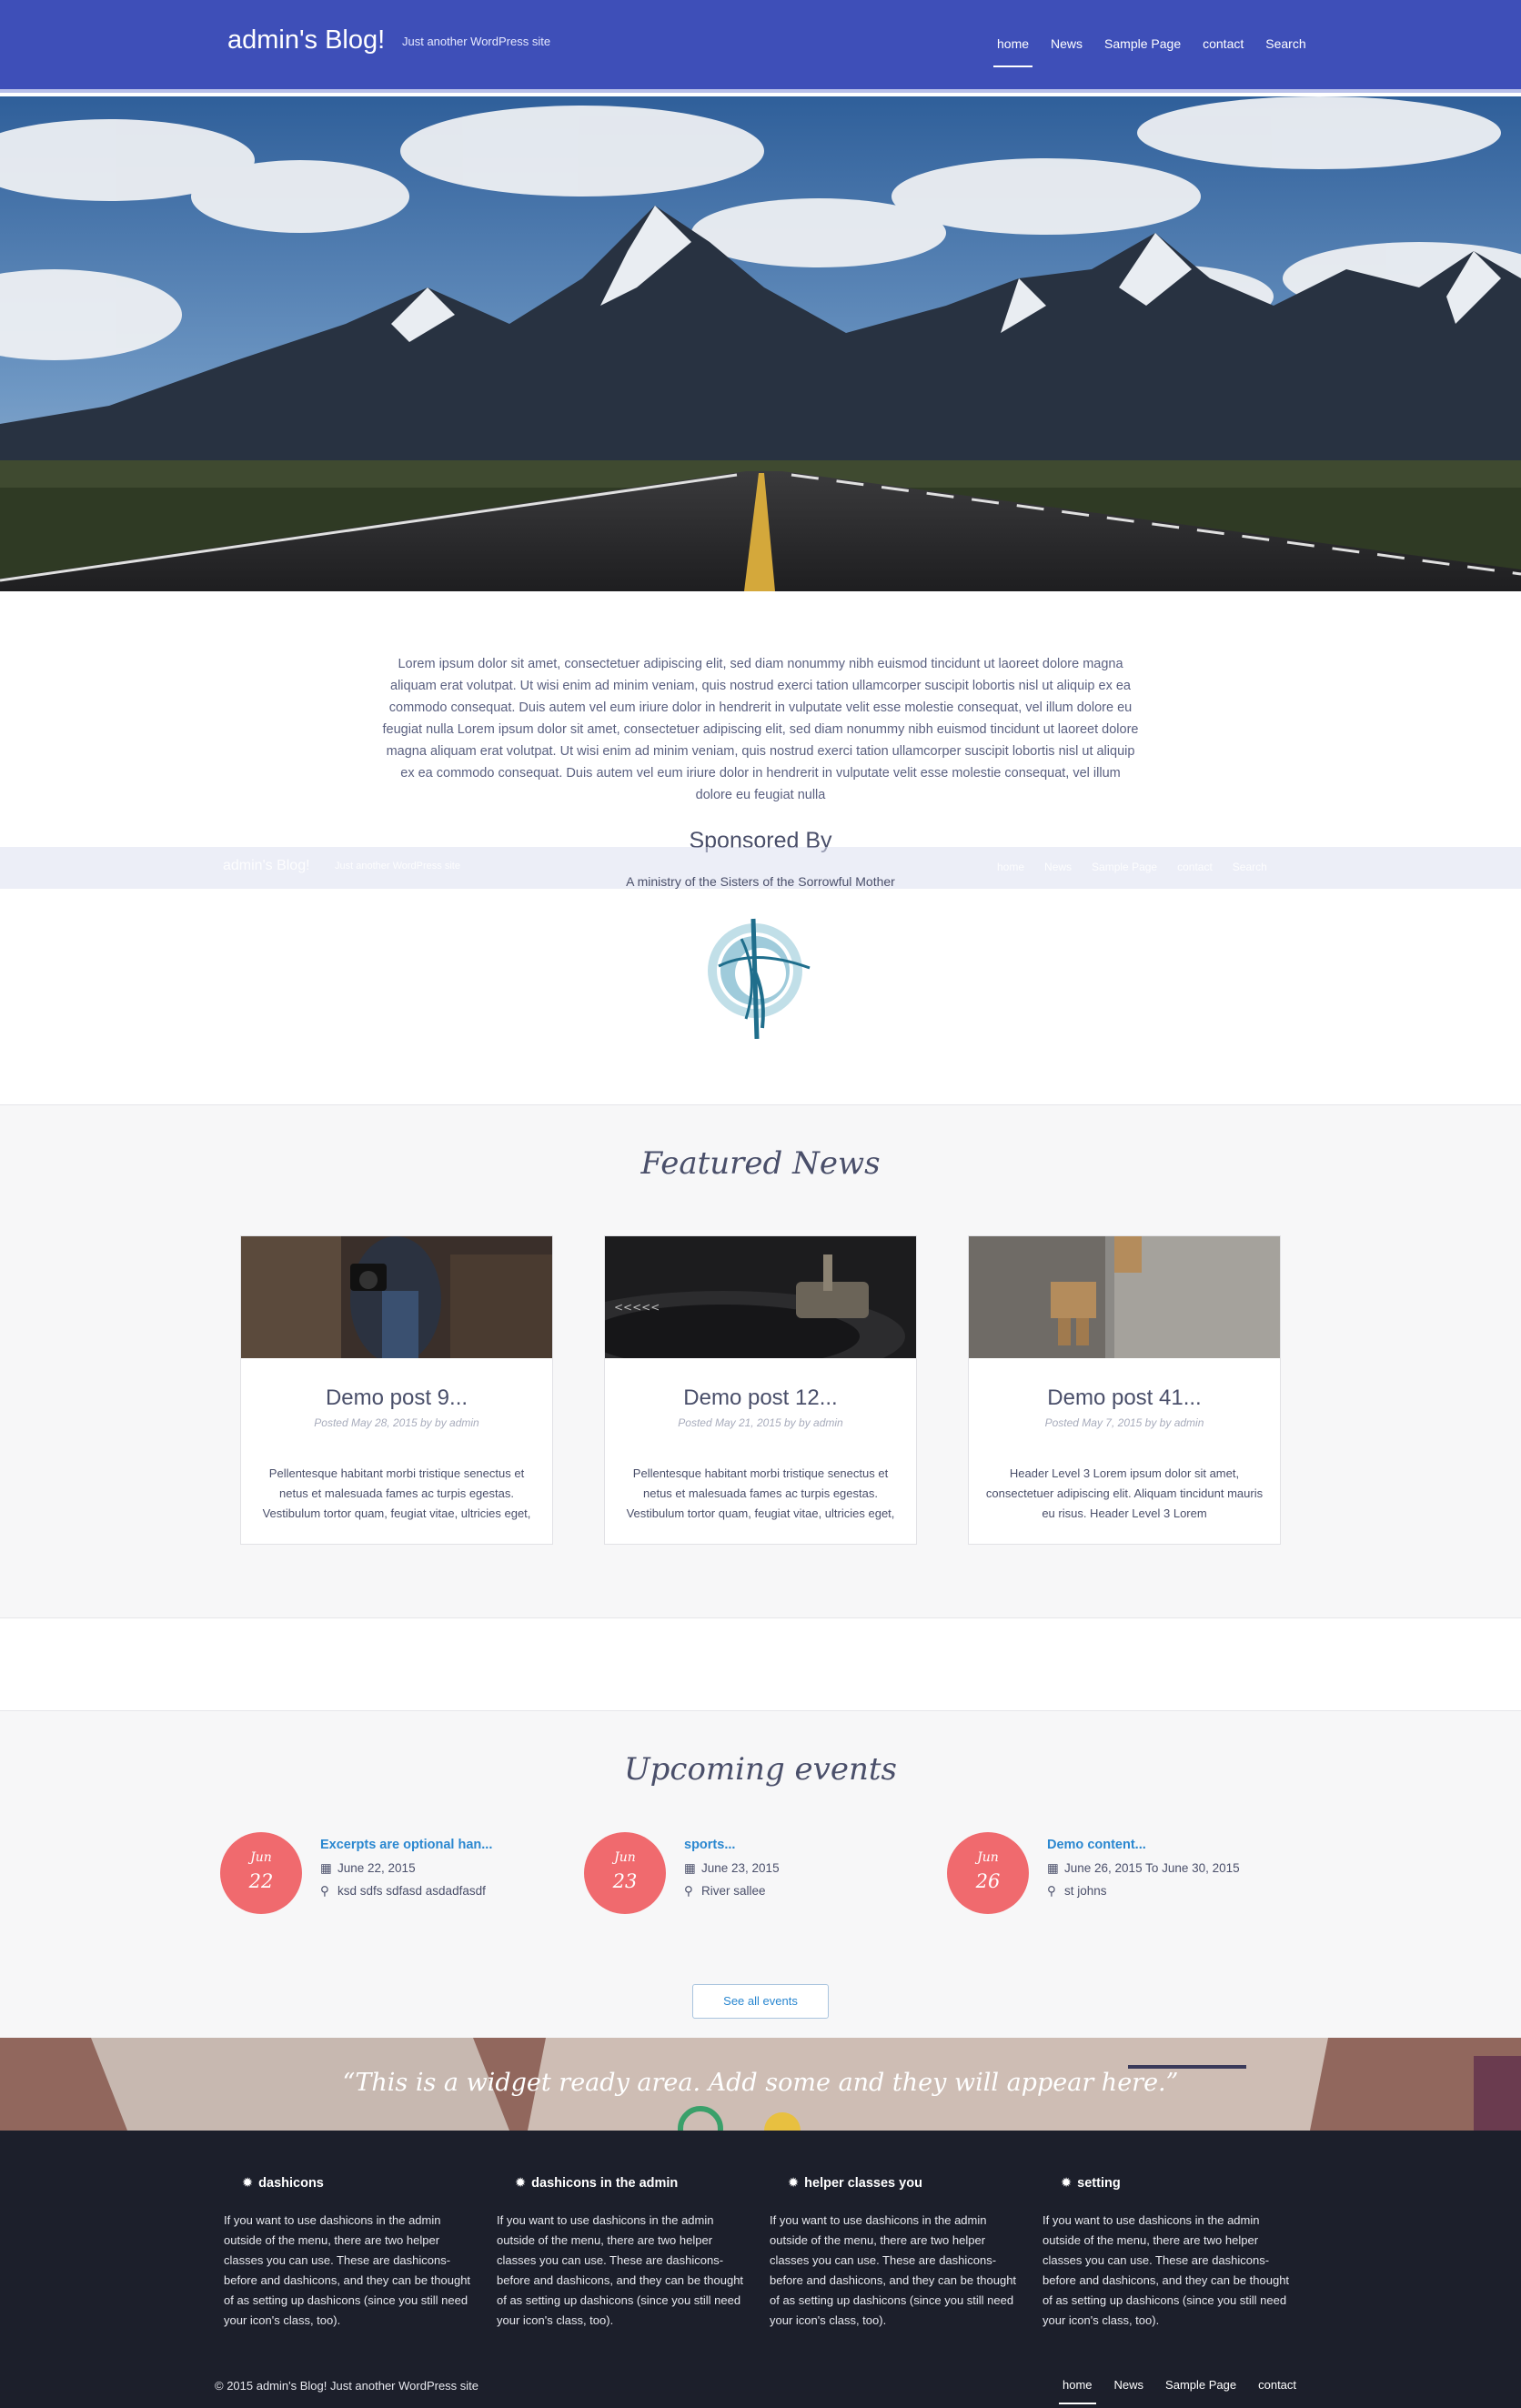  Describe the element at coordinates (1011, 867) in the screenshot. I see `sticky-nav-home: home` at that location.